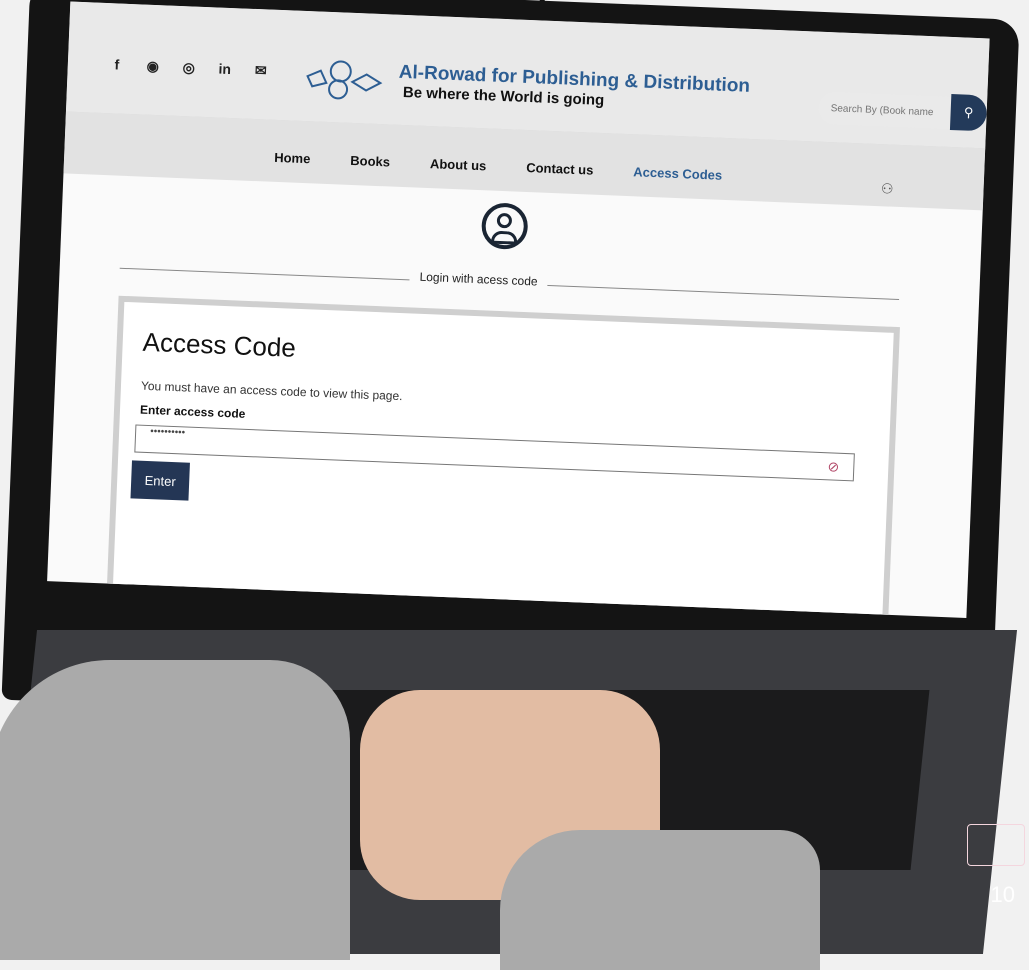 This screenshot has width=1029, height=970. Describe the element at coordinates (887, 188) in the screenshot. I see `user-account-icon: ⚇` at that location.